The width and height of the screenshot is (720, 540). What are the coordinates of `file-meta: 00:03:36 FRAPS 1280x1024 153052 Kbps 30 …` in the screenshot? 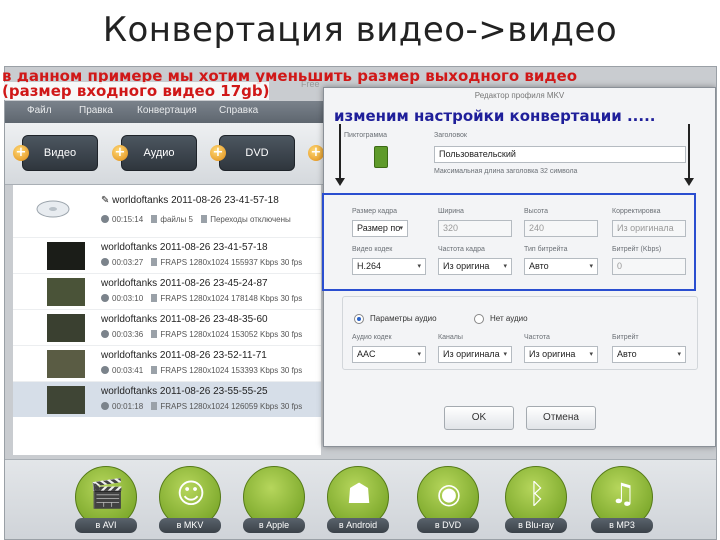 It's located at (201, 334).